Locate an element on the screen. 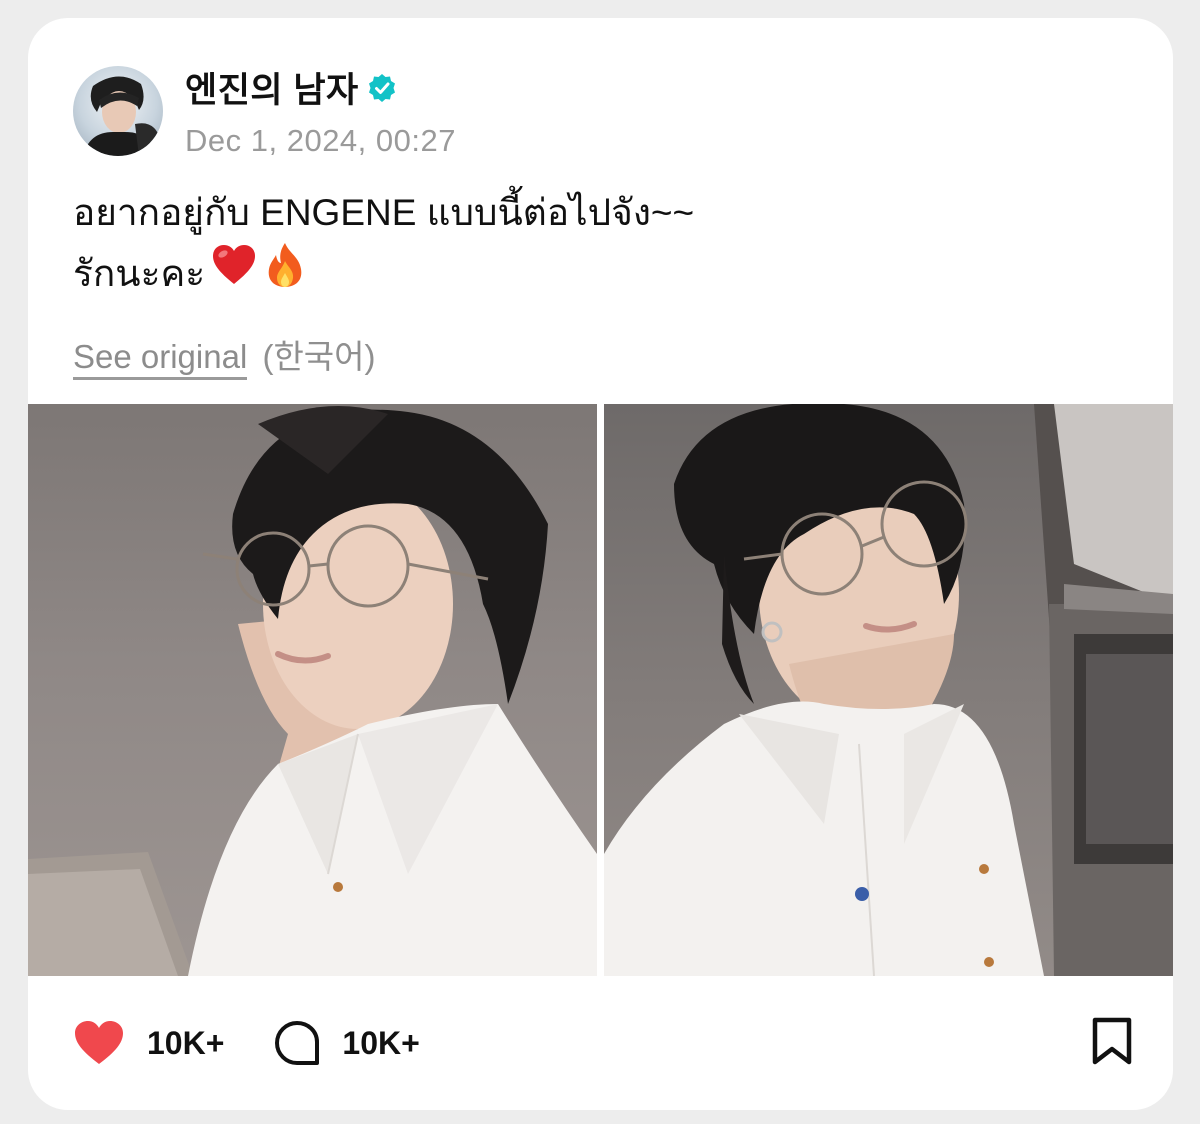 Image resolution: width=1200 pixels, height=1124 pixels. see-original-link: See original is located at coordinates (160, 359).